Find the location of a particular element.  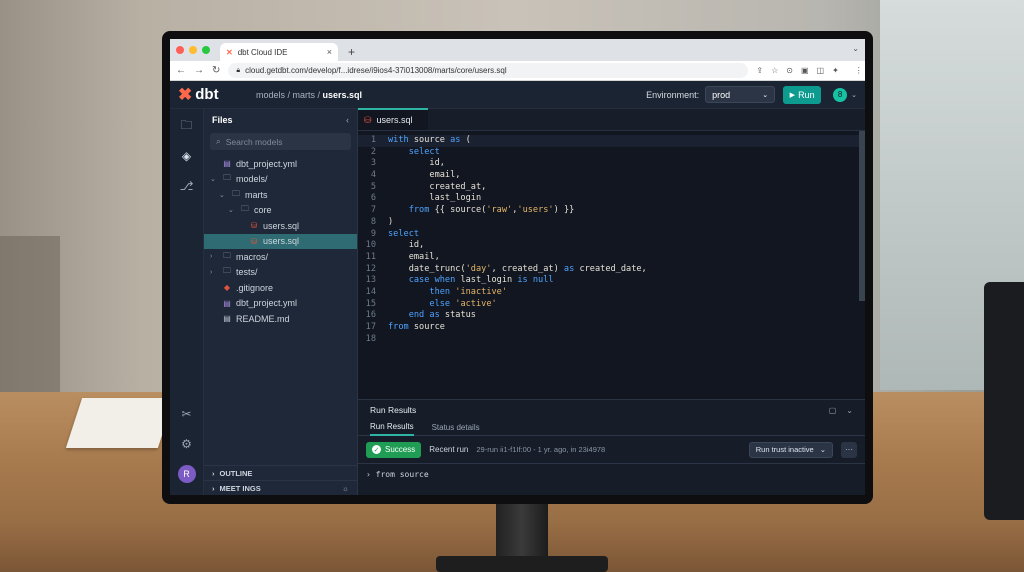

code-line: 15 else 'active' is located at coordinates (611, 305).